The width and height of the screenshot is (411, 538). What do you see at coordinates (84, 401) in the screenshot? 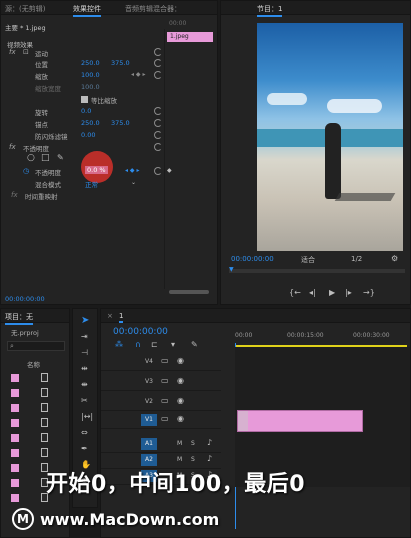
I see `razor-tool-icon: ✂` at bounding box center [84, 401].